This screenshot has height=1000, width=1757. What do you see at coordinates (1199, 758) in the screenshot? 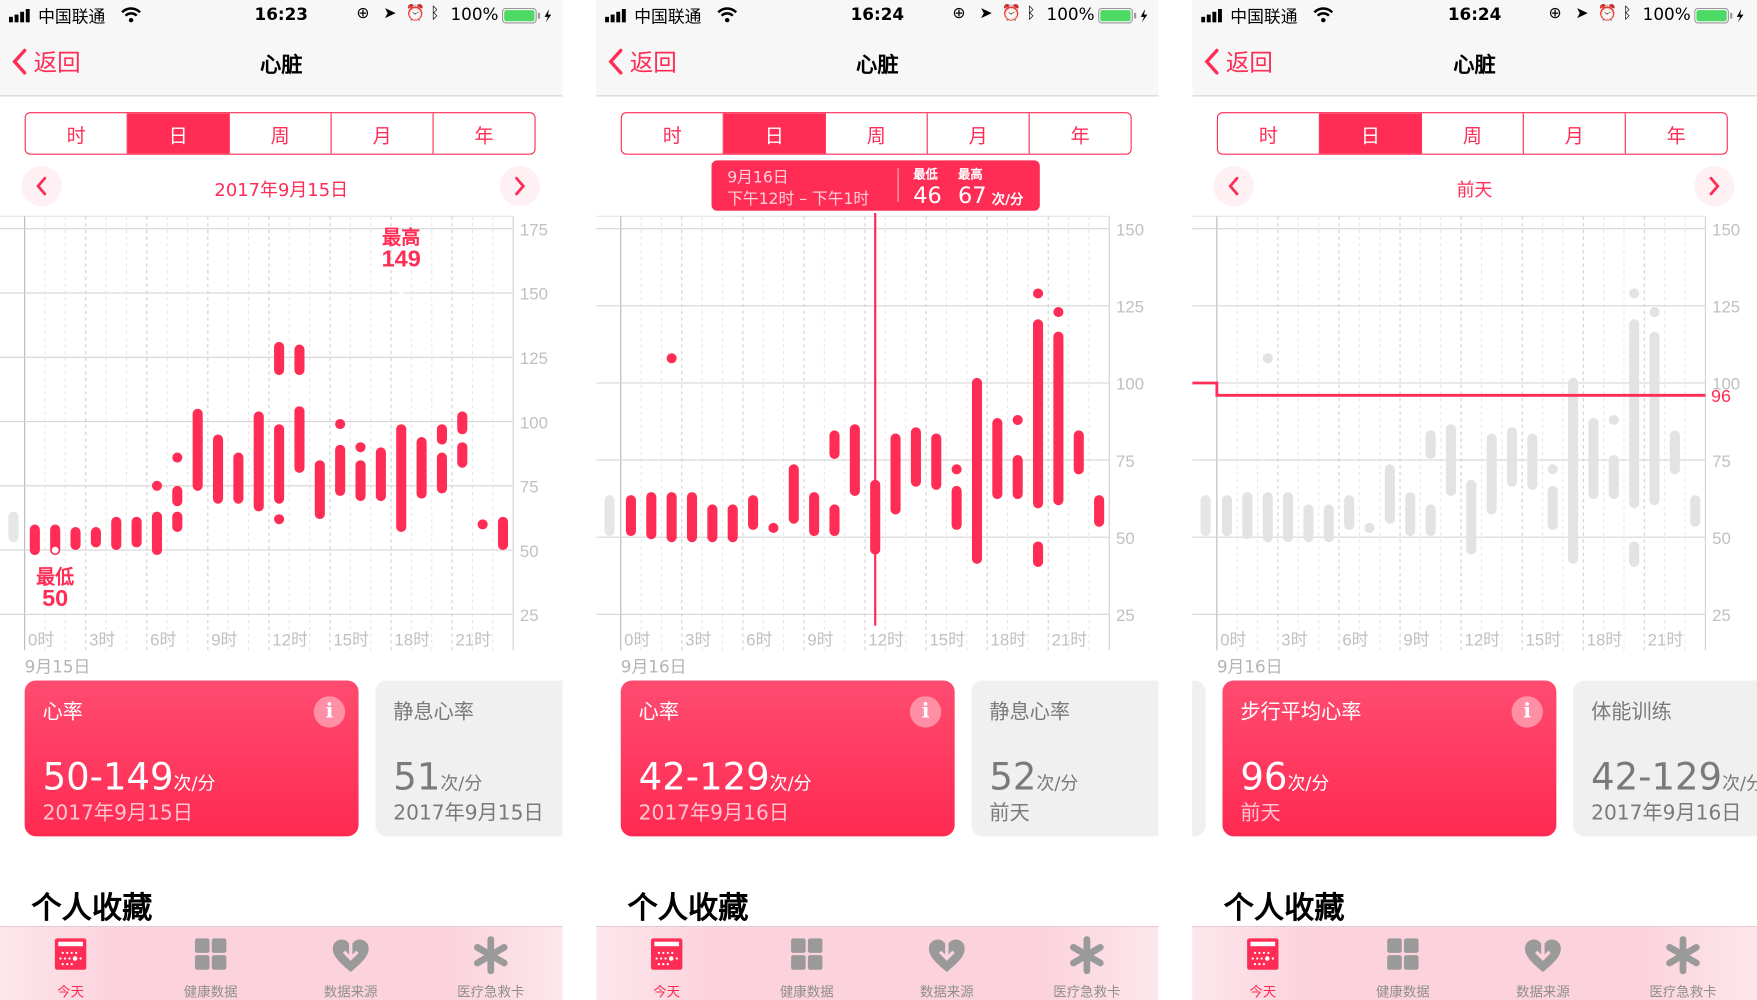
I see `partial-card` at bounding box center [1199, 758].